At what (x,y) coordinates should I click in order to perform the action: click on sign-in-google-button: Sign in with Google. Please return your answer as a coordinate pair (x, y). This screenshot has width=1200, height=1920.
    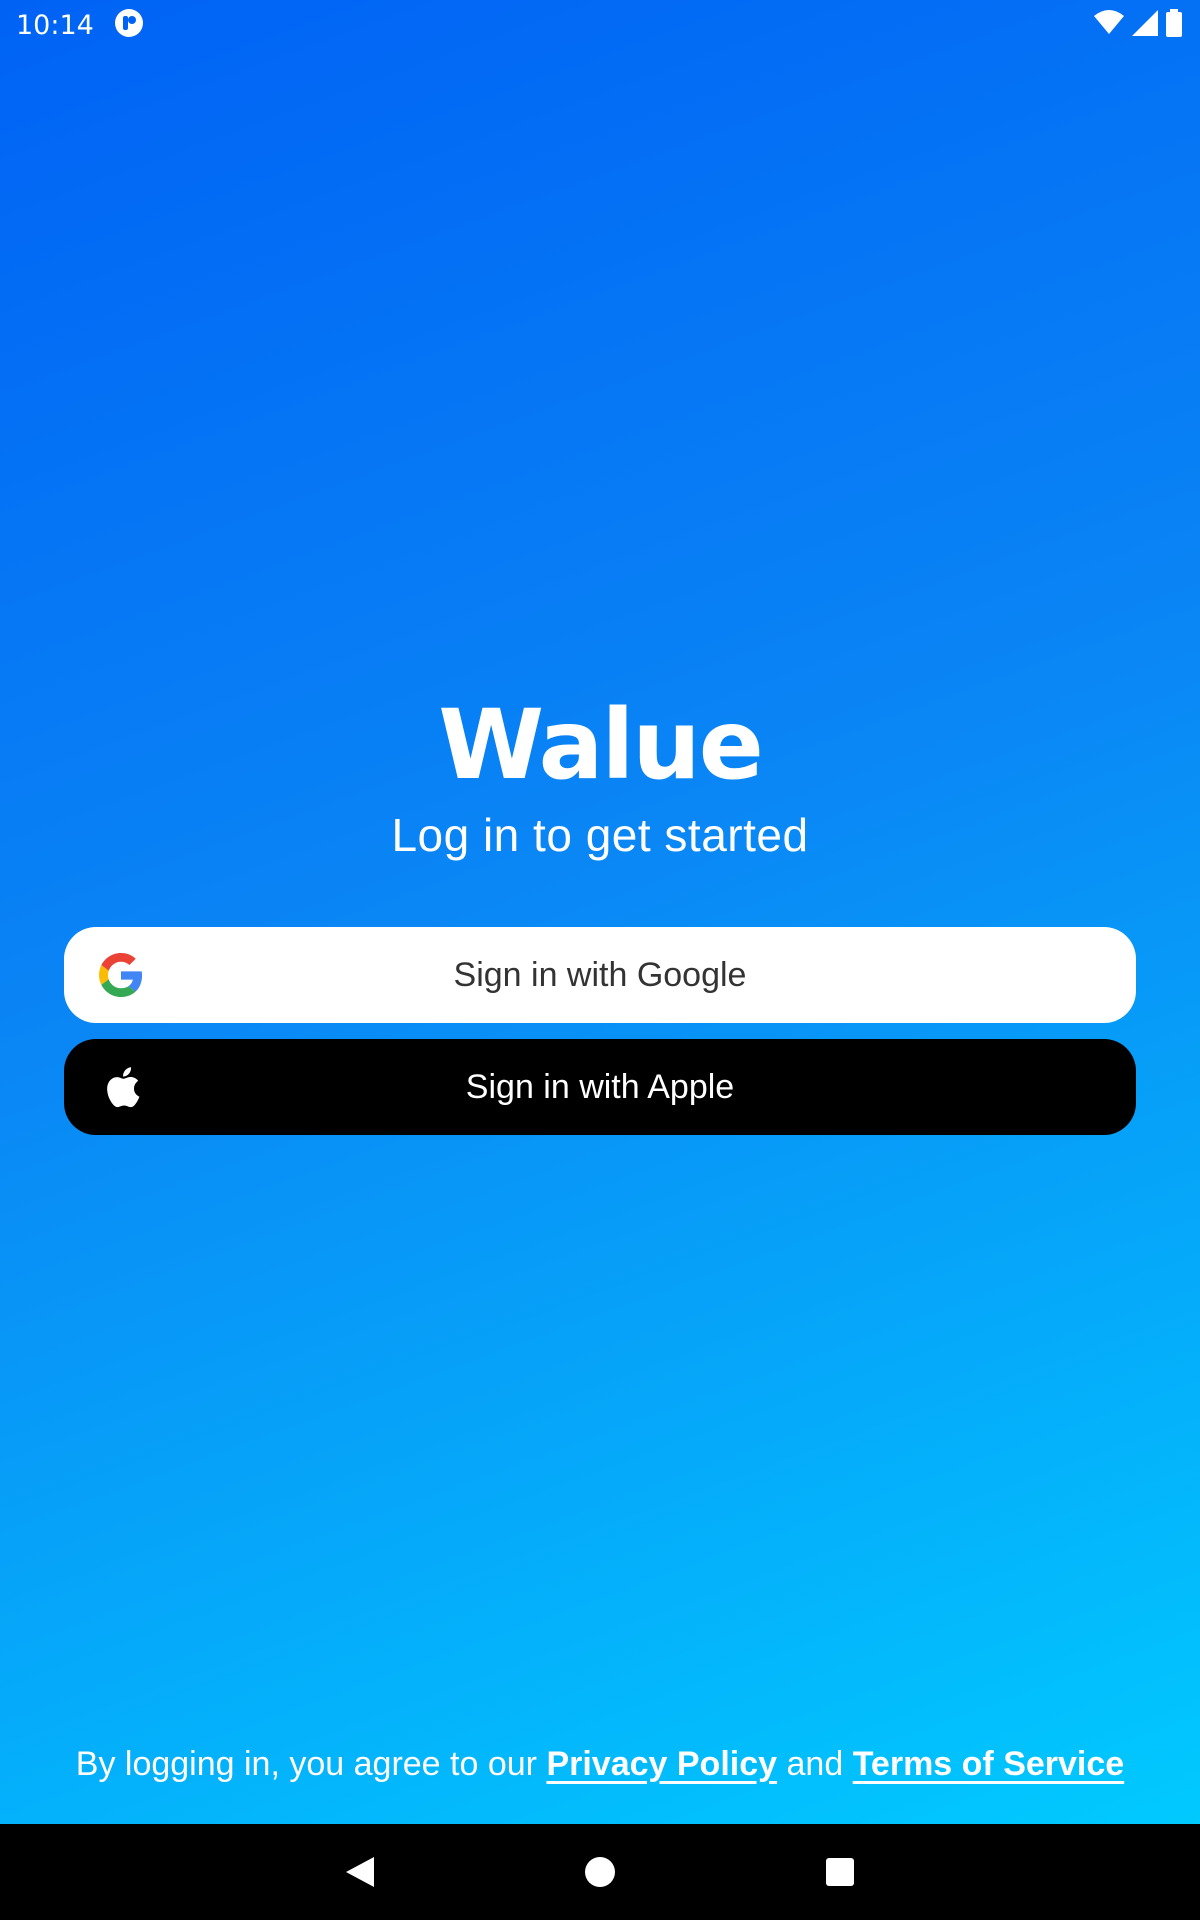
    Looking at the image, I should click on (600, 975).